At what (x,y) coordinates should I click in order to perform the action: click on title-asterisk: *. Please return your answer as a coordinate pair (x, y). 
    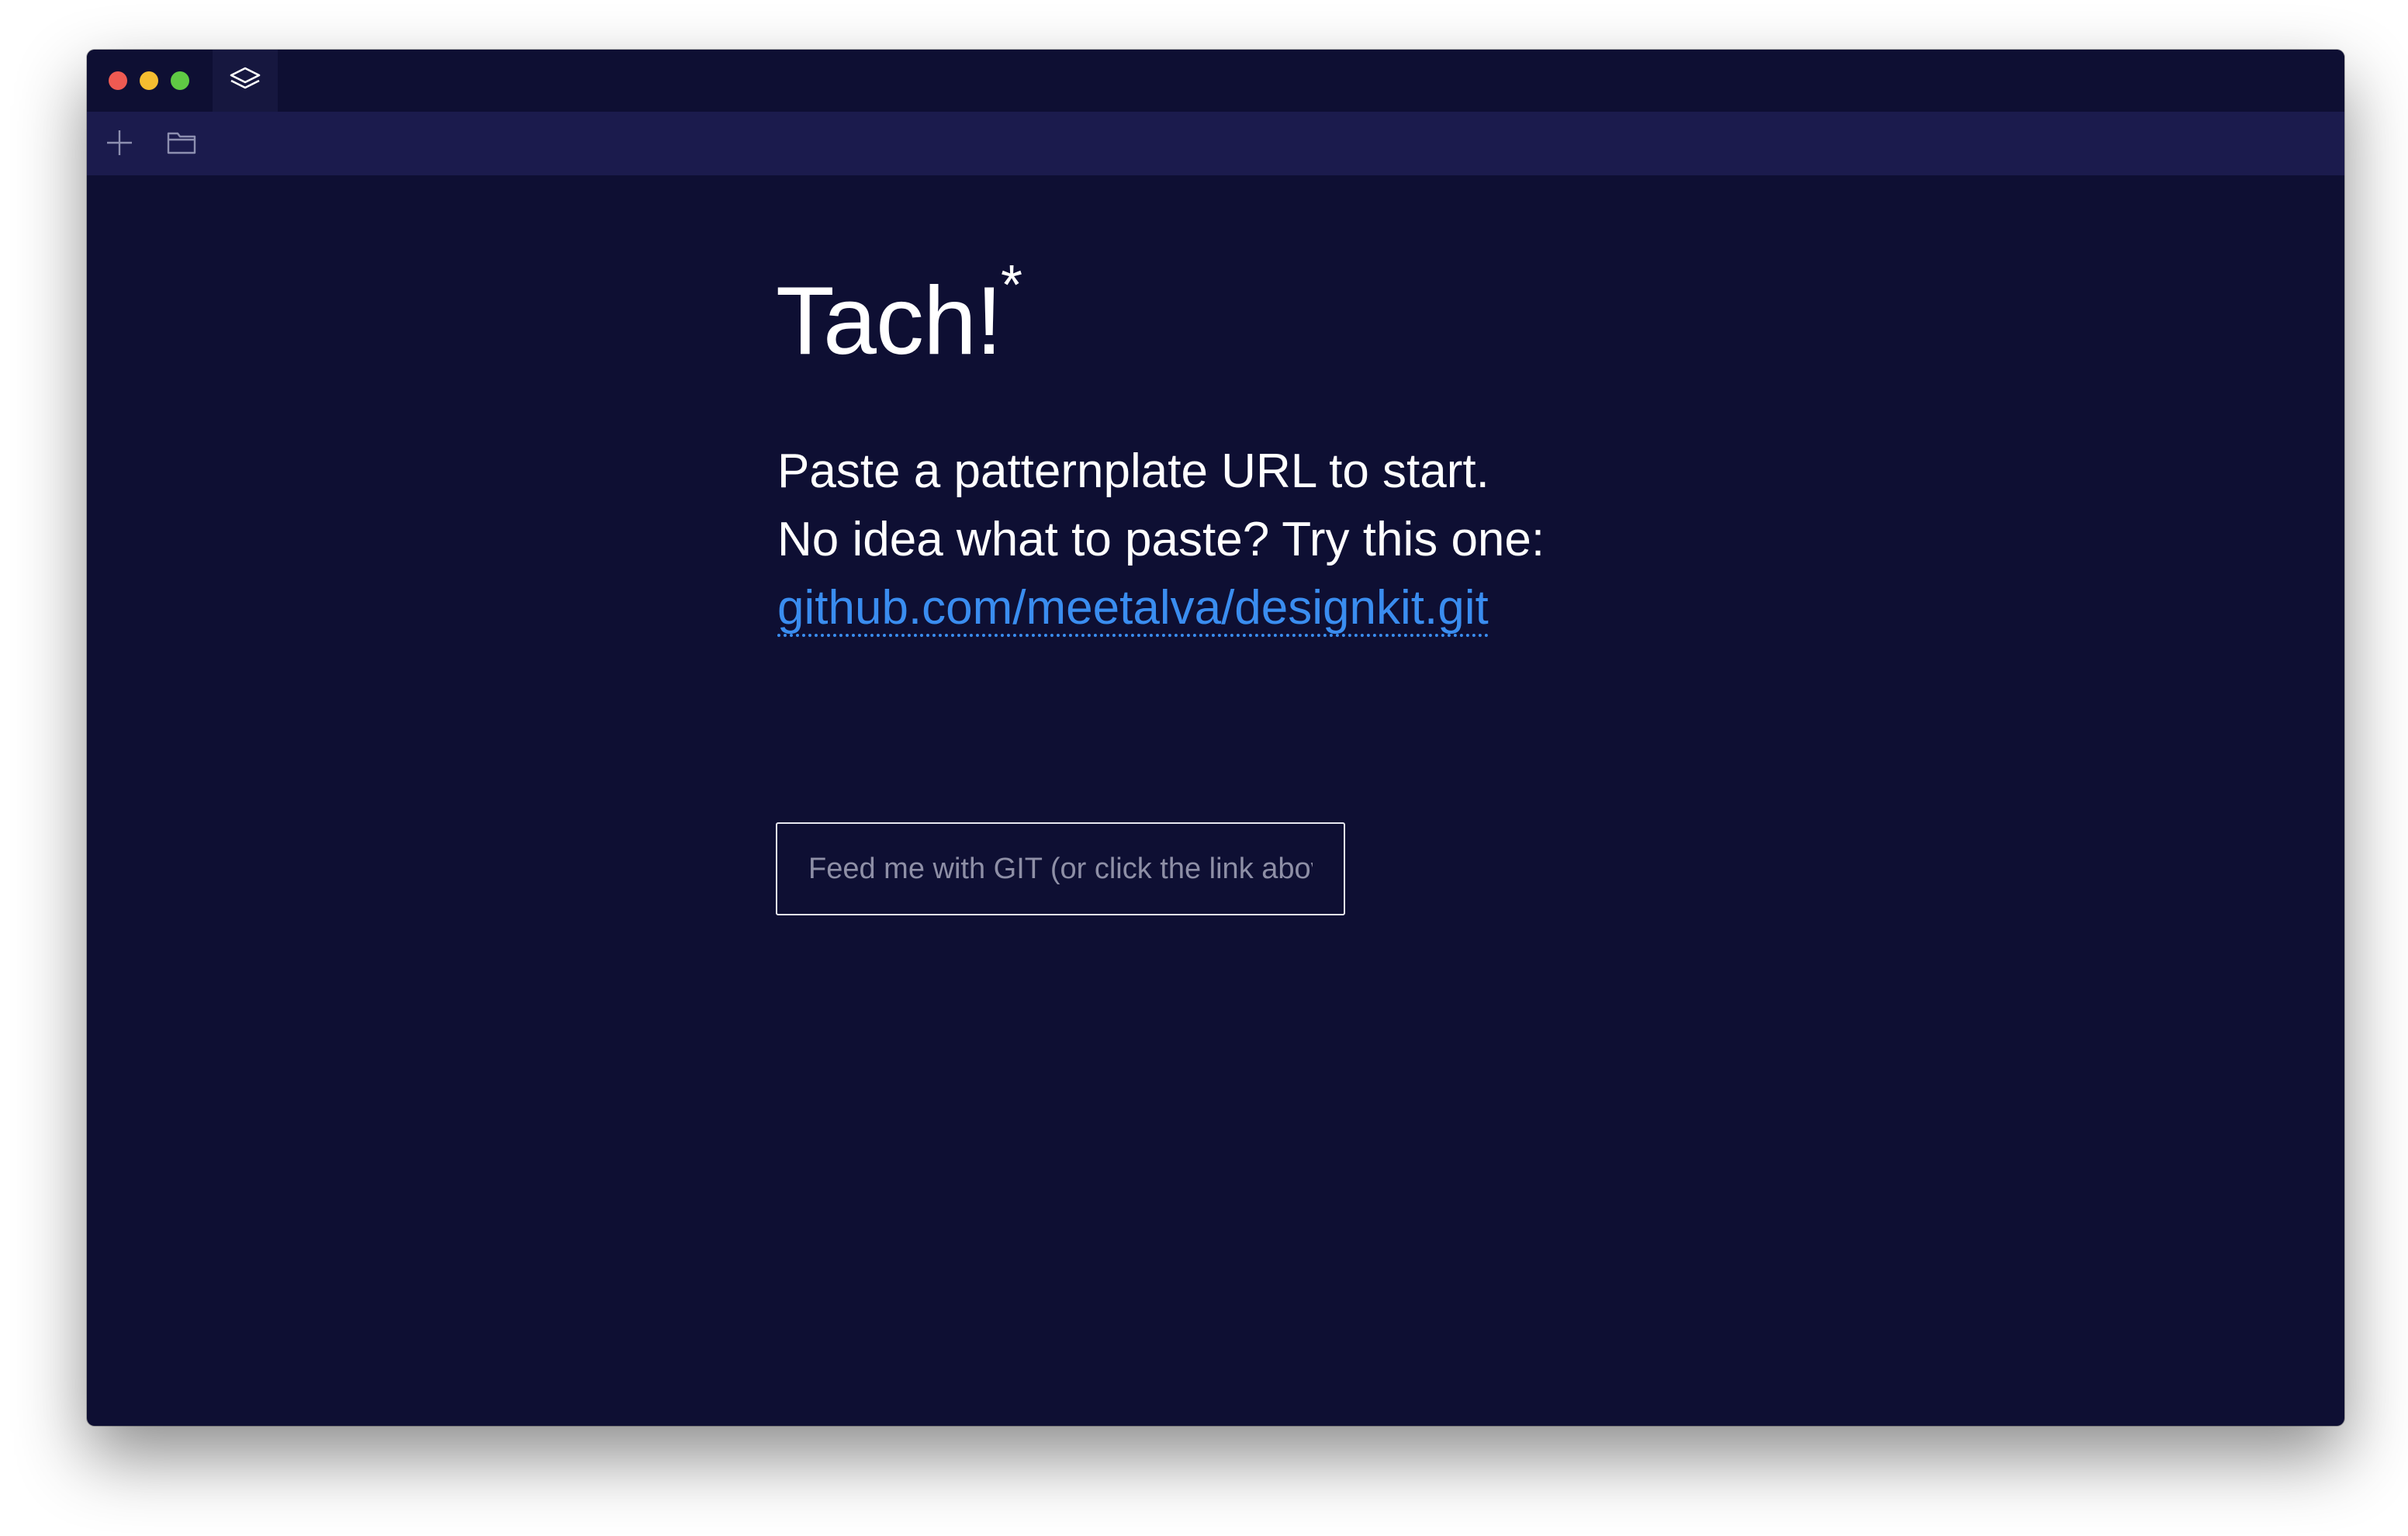
    Looking at the image, I should click on (1012, 285).